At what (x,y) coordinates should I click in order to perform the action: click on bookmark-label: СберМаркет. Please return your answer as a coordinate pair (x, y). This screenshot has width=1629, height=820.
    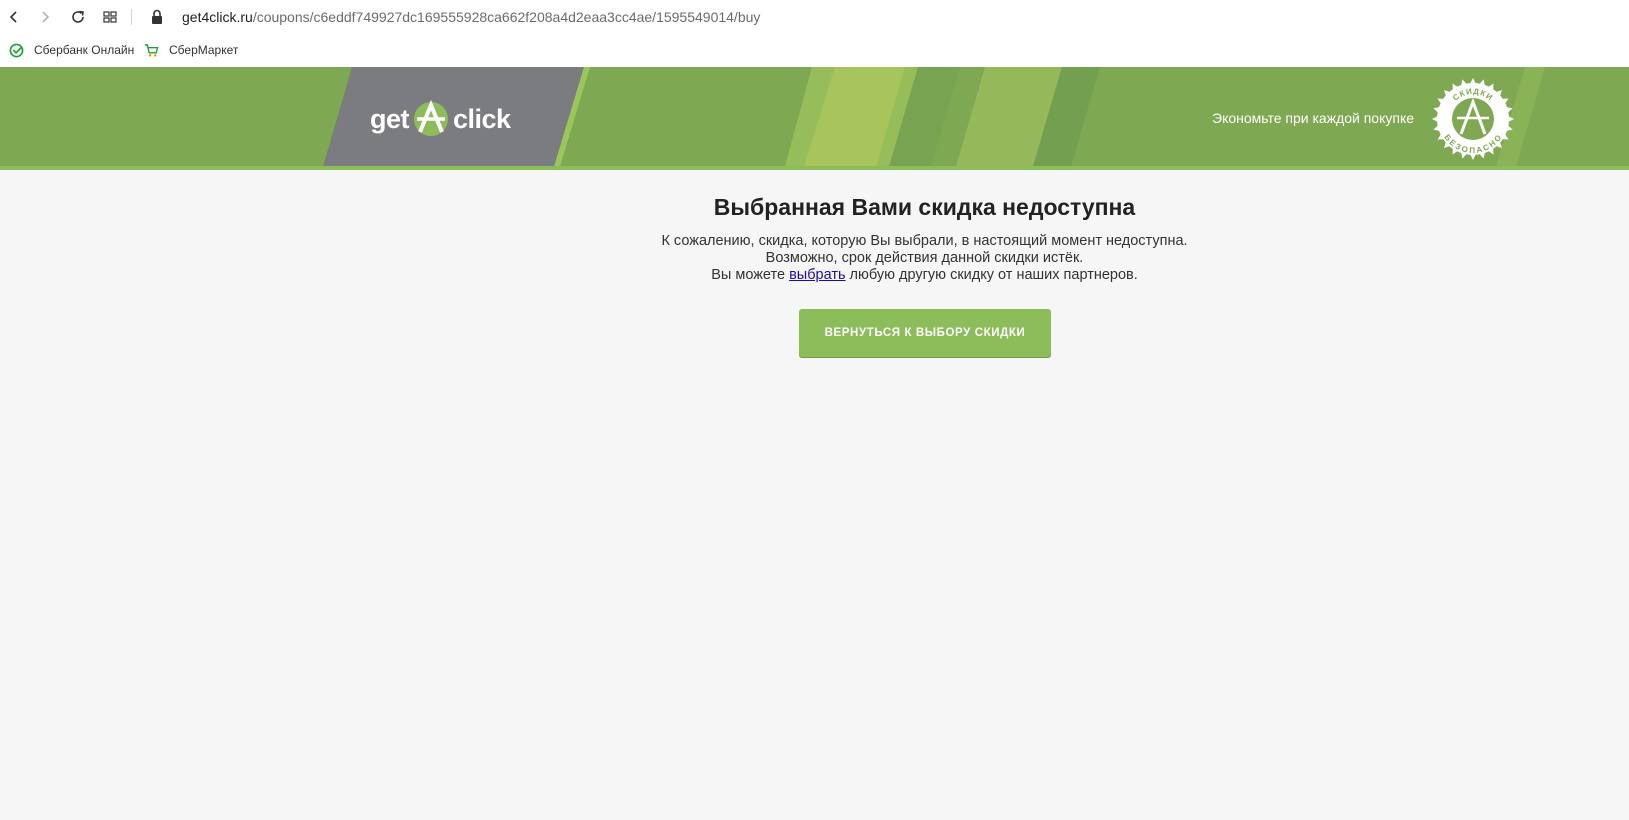
    Looking at the image, I should click on (204, 50).